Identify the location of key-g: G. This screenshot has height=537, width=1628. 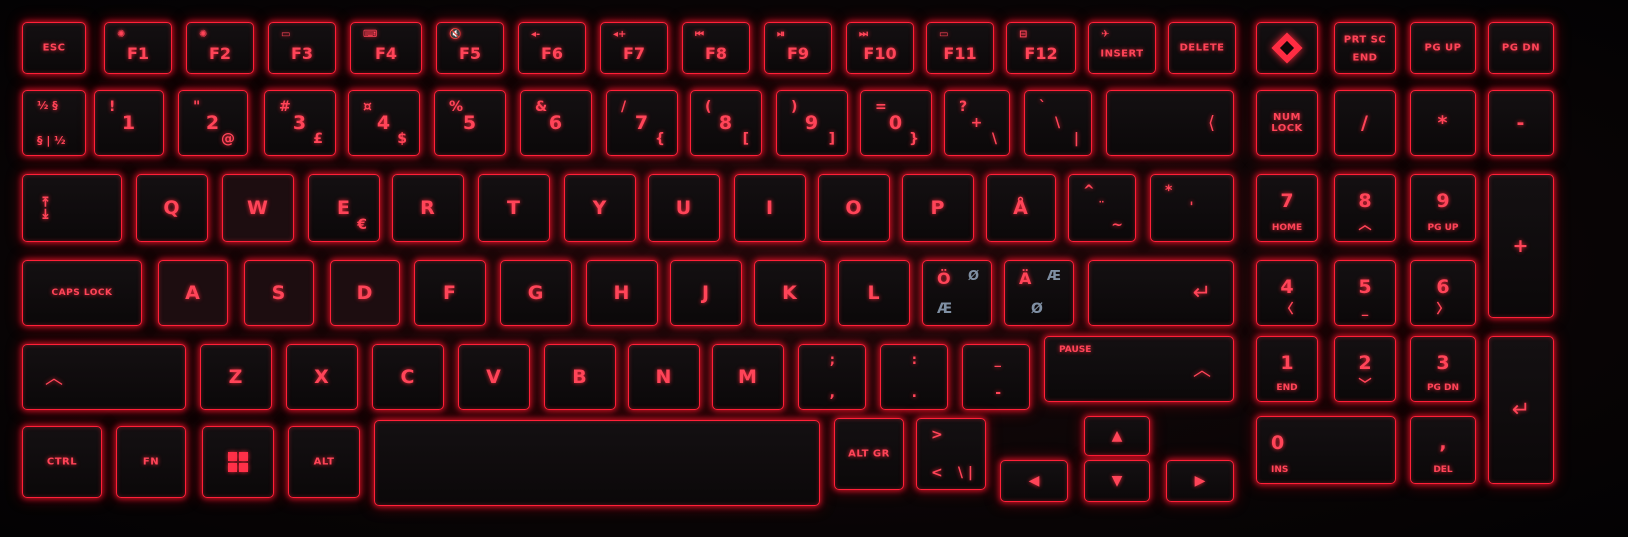
(536, 293).